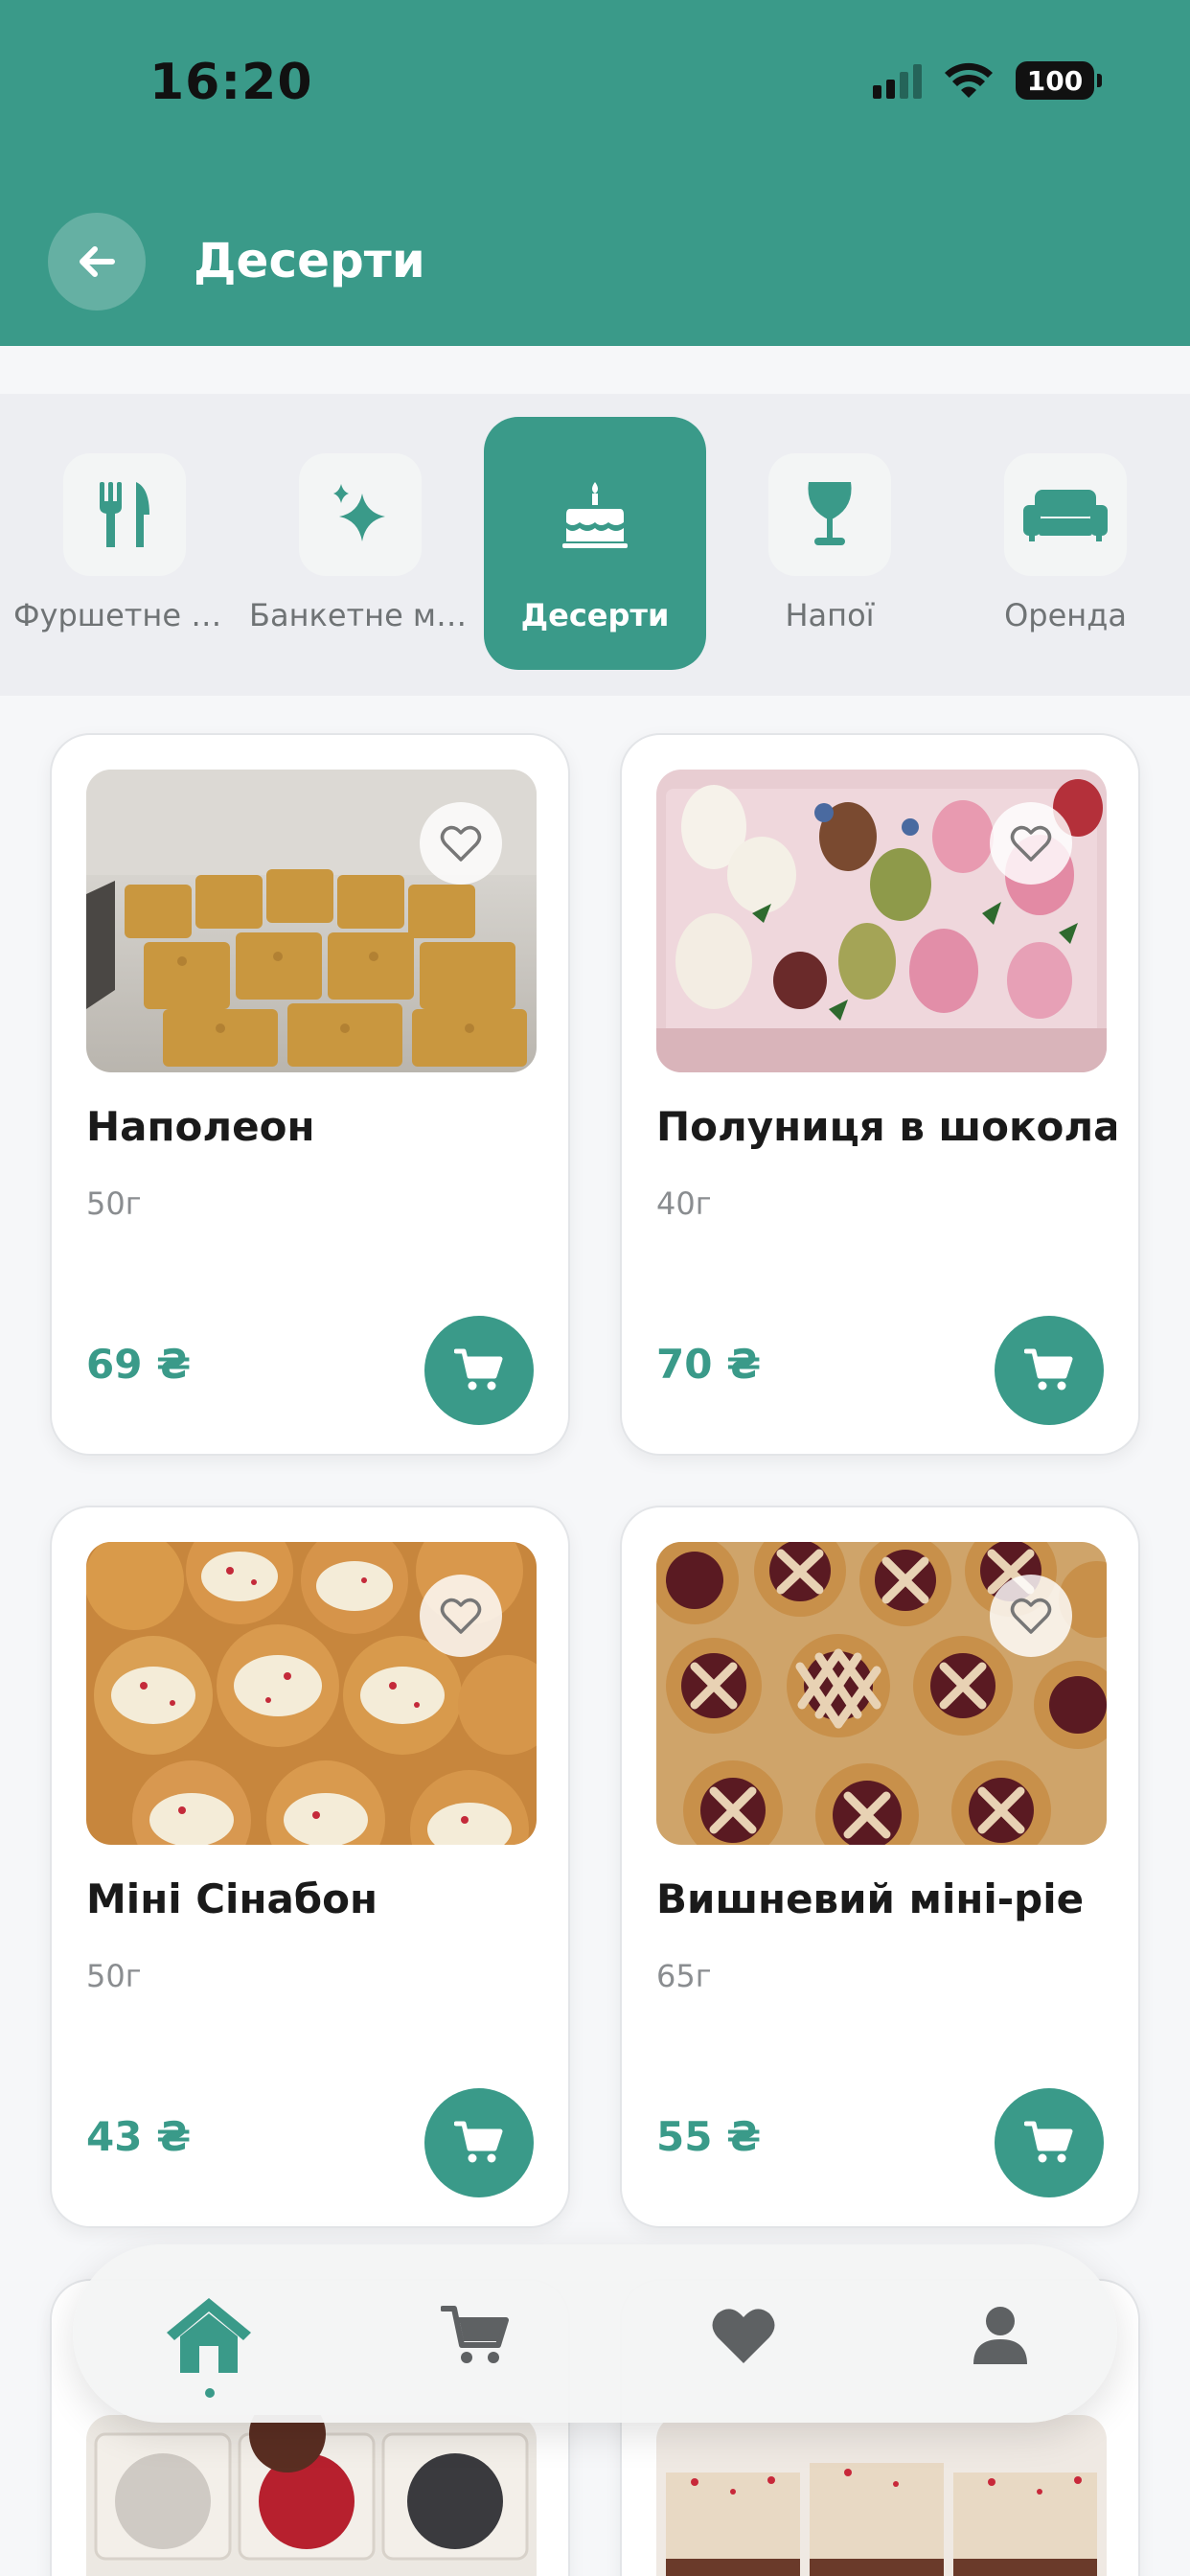 Image resolution: width=1190 pixels, height=2576 pixels. What do you see at coordinates (209, 2335) in the screenshot?
I see `home-icon` at bounding box center [209, 2335].